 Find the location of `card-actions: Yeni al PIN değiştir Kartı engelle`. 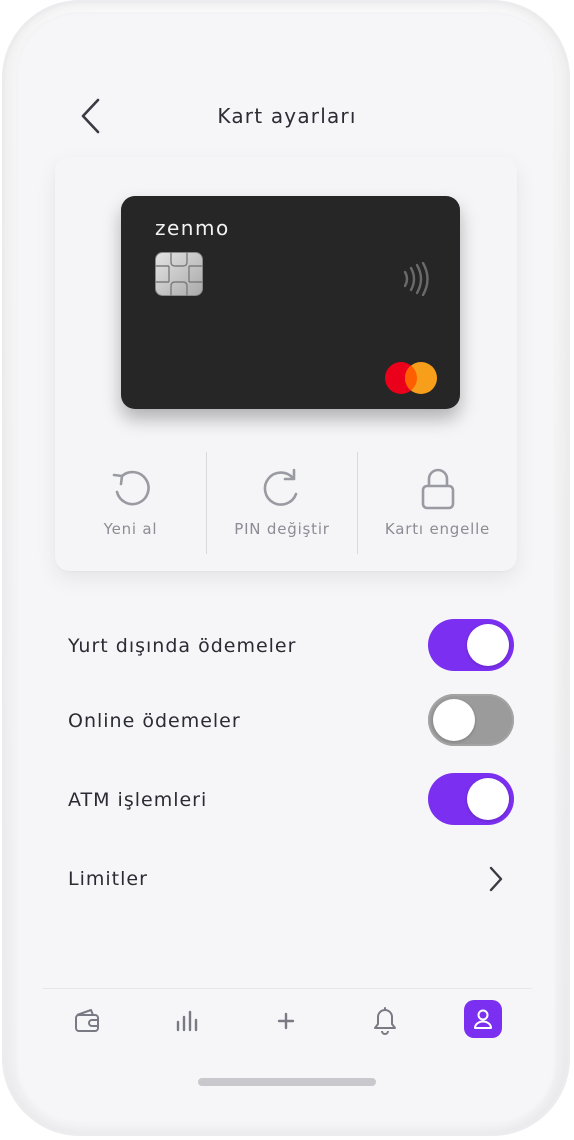

card-actions: Yeni al PIN değiştir Kartı engelle is located at coordinates (286, 503).